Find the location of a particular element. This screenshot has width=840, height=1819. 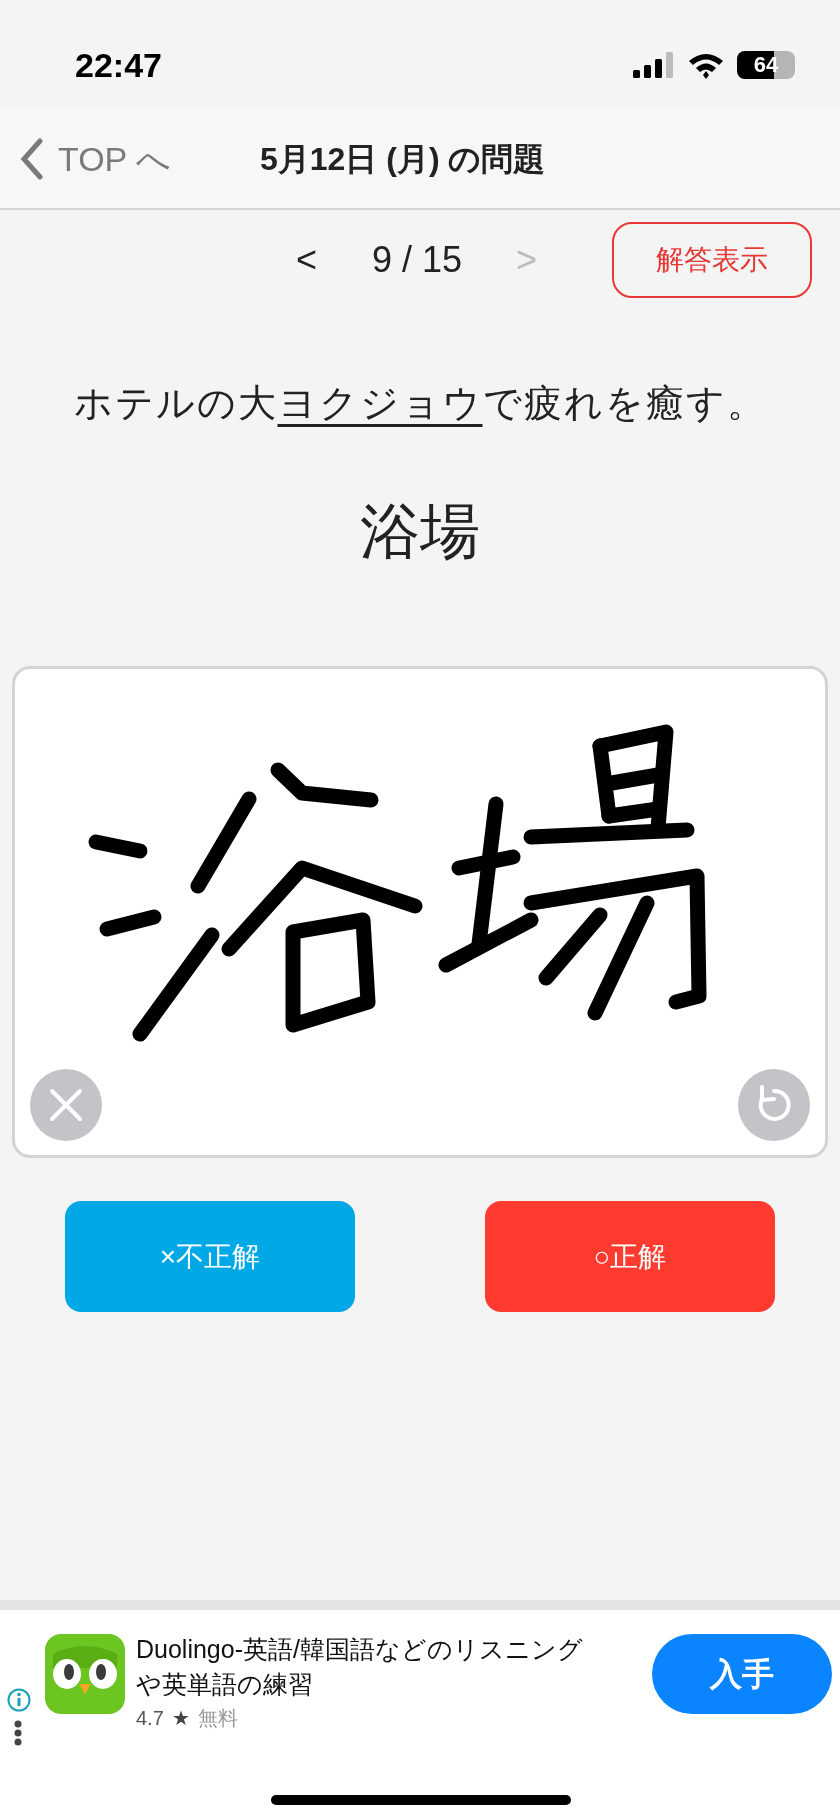

question-sentence: ホテルの大 ヨクジョウ で疲れを癒す。 is located at coordinates (420, 403).